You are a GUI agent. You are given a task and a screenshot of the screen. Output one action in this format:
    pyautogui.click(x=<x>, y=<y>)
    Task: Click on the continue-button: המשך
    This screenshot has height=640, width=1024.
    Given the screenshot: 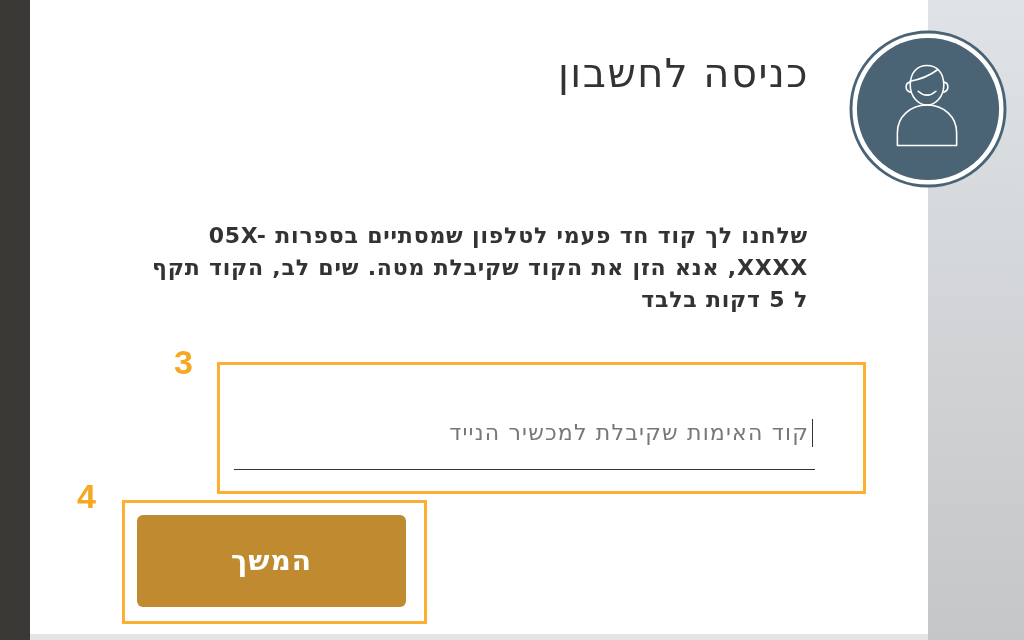 What is the action you would take?
    pyautogui.click(x=271, y=561)
    